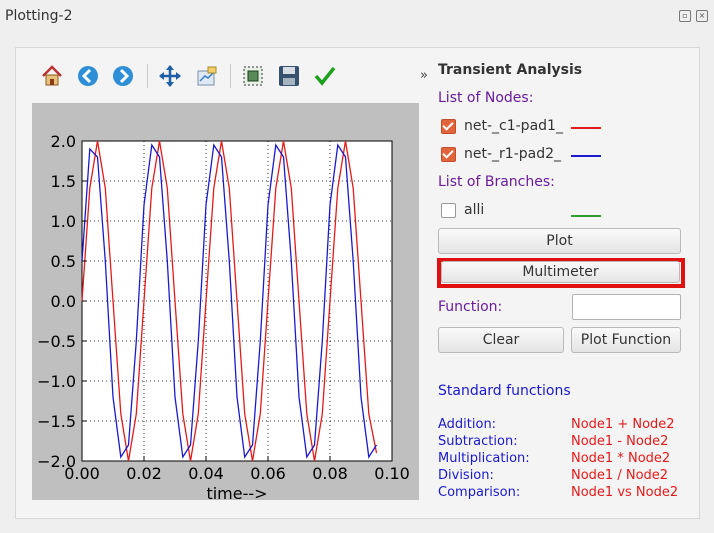 The height and width of the screenshot is (533, 714). Describe the element at coordinates (623, 424) in the screenshot. I see `function-expression: Node1 + Node2` at that location.